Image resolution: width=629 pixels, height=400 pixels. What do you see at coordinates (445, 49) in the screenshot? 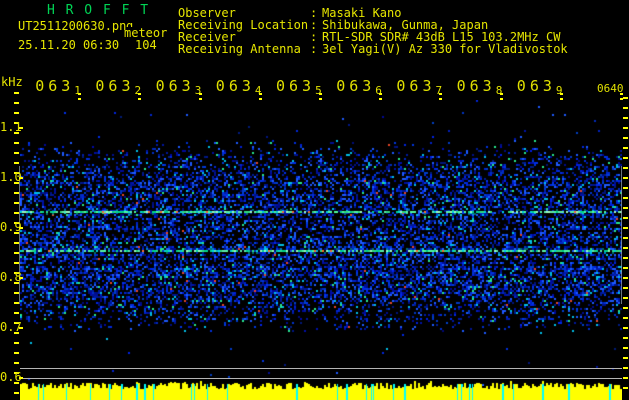
I see `info-value-antenna: 3el Yagi(V) Az 330 for Vladivostok` at bounding box center [445, 49].